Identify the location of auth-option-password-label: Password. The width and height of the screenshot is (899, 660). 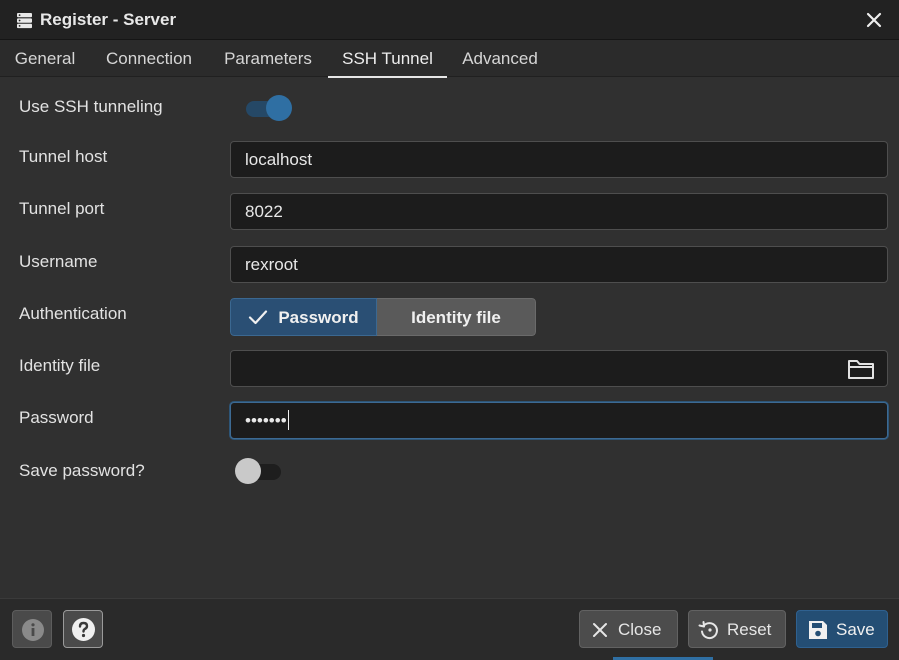
(318, 317).